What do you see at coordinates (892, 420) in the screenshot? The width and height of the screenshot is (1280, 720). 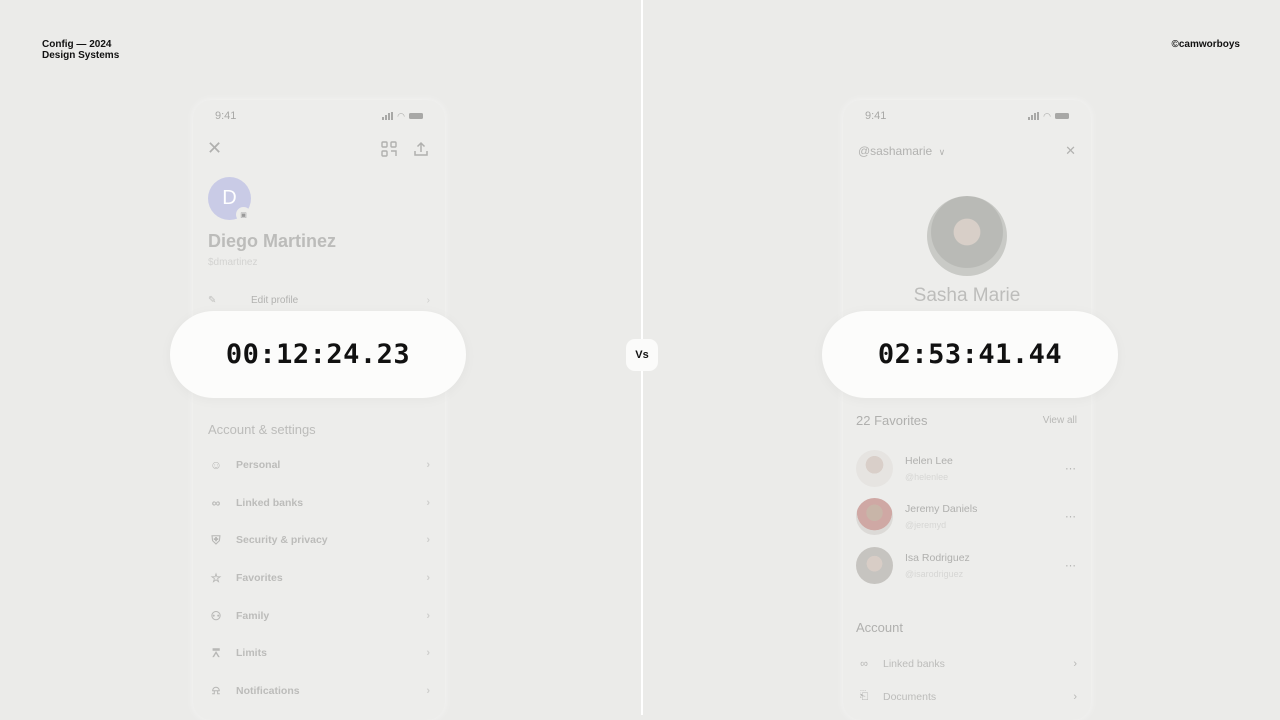 I see `favorites-title: 22 Favorites` at bounding box center [892, 420].